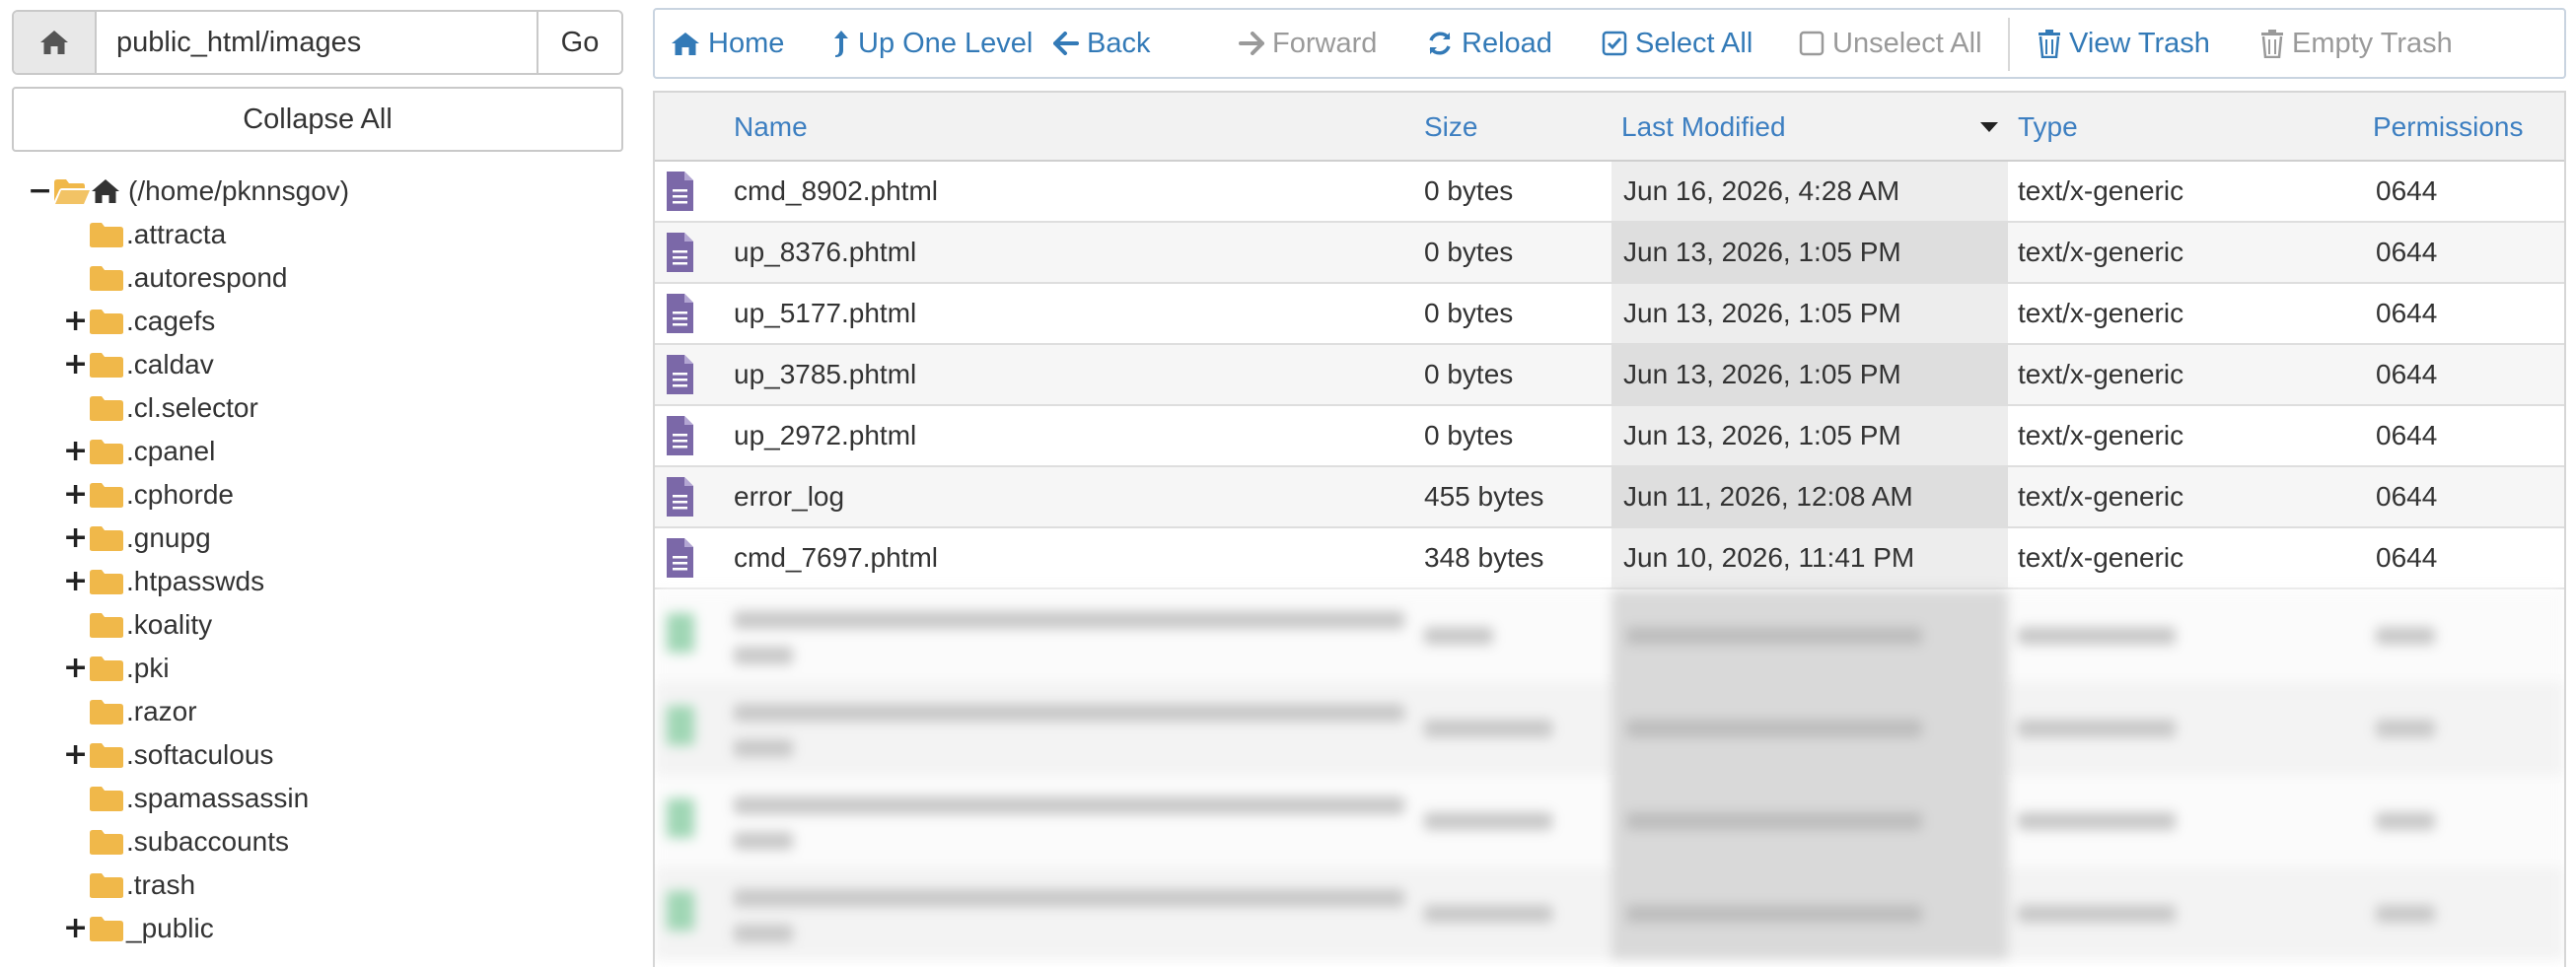 The height and width of the screenshot is (967, 2576). What do you see at coordinates (825, 252) in the screenshot?
I see `file-name: up_8376.phtml` at bounding box center [825, 252].